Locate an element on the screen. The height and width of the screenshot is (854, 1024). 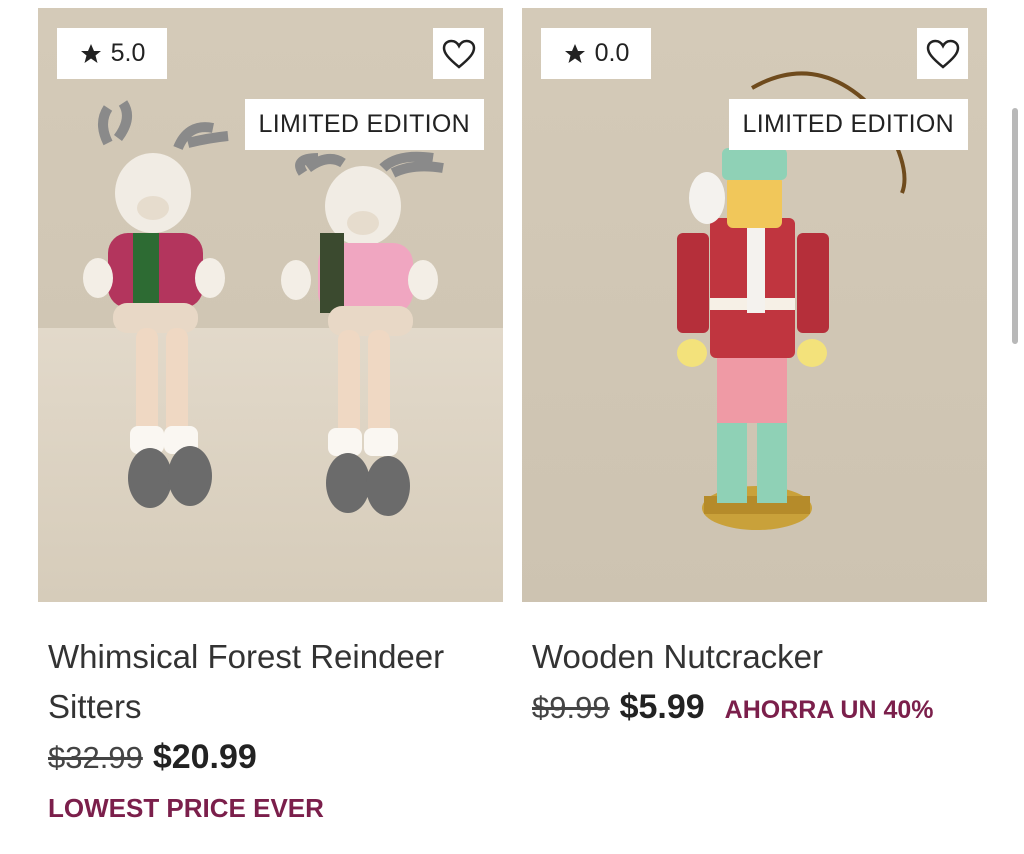
price-row: $32.99 $20.99 is located at coordinates (275, 757).